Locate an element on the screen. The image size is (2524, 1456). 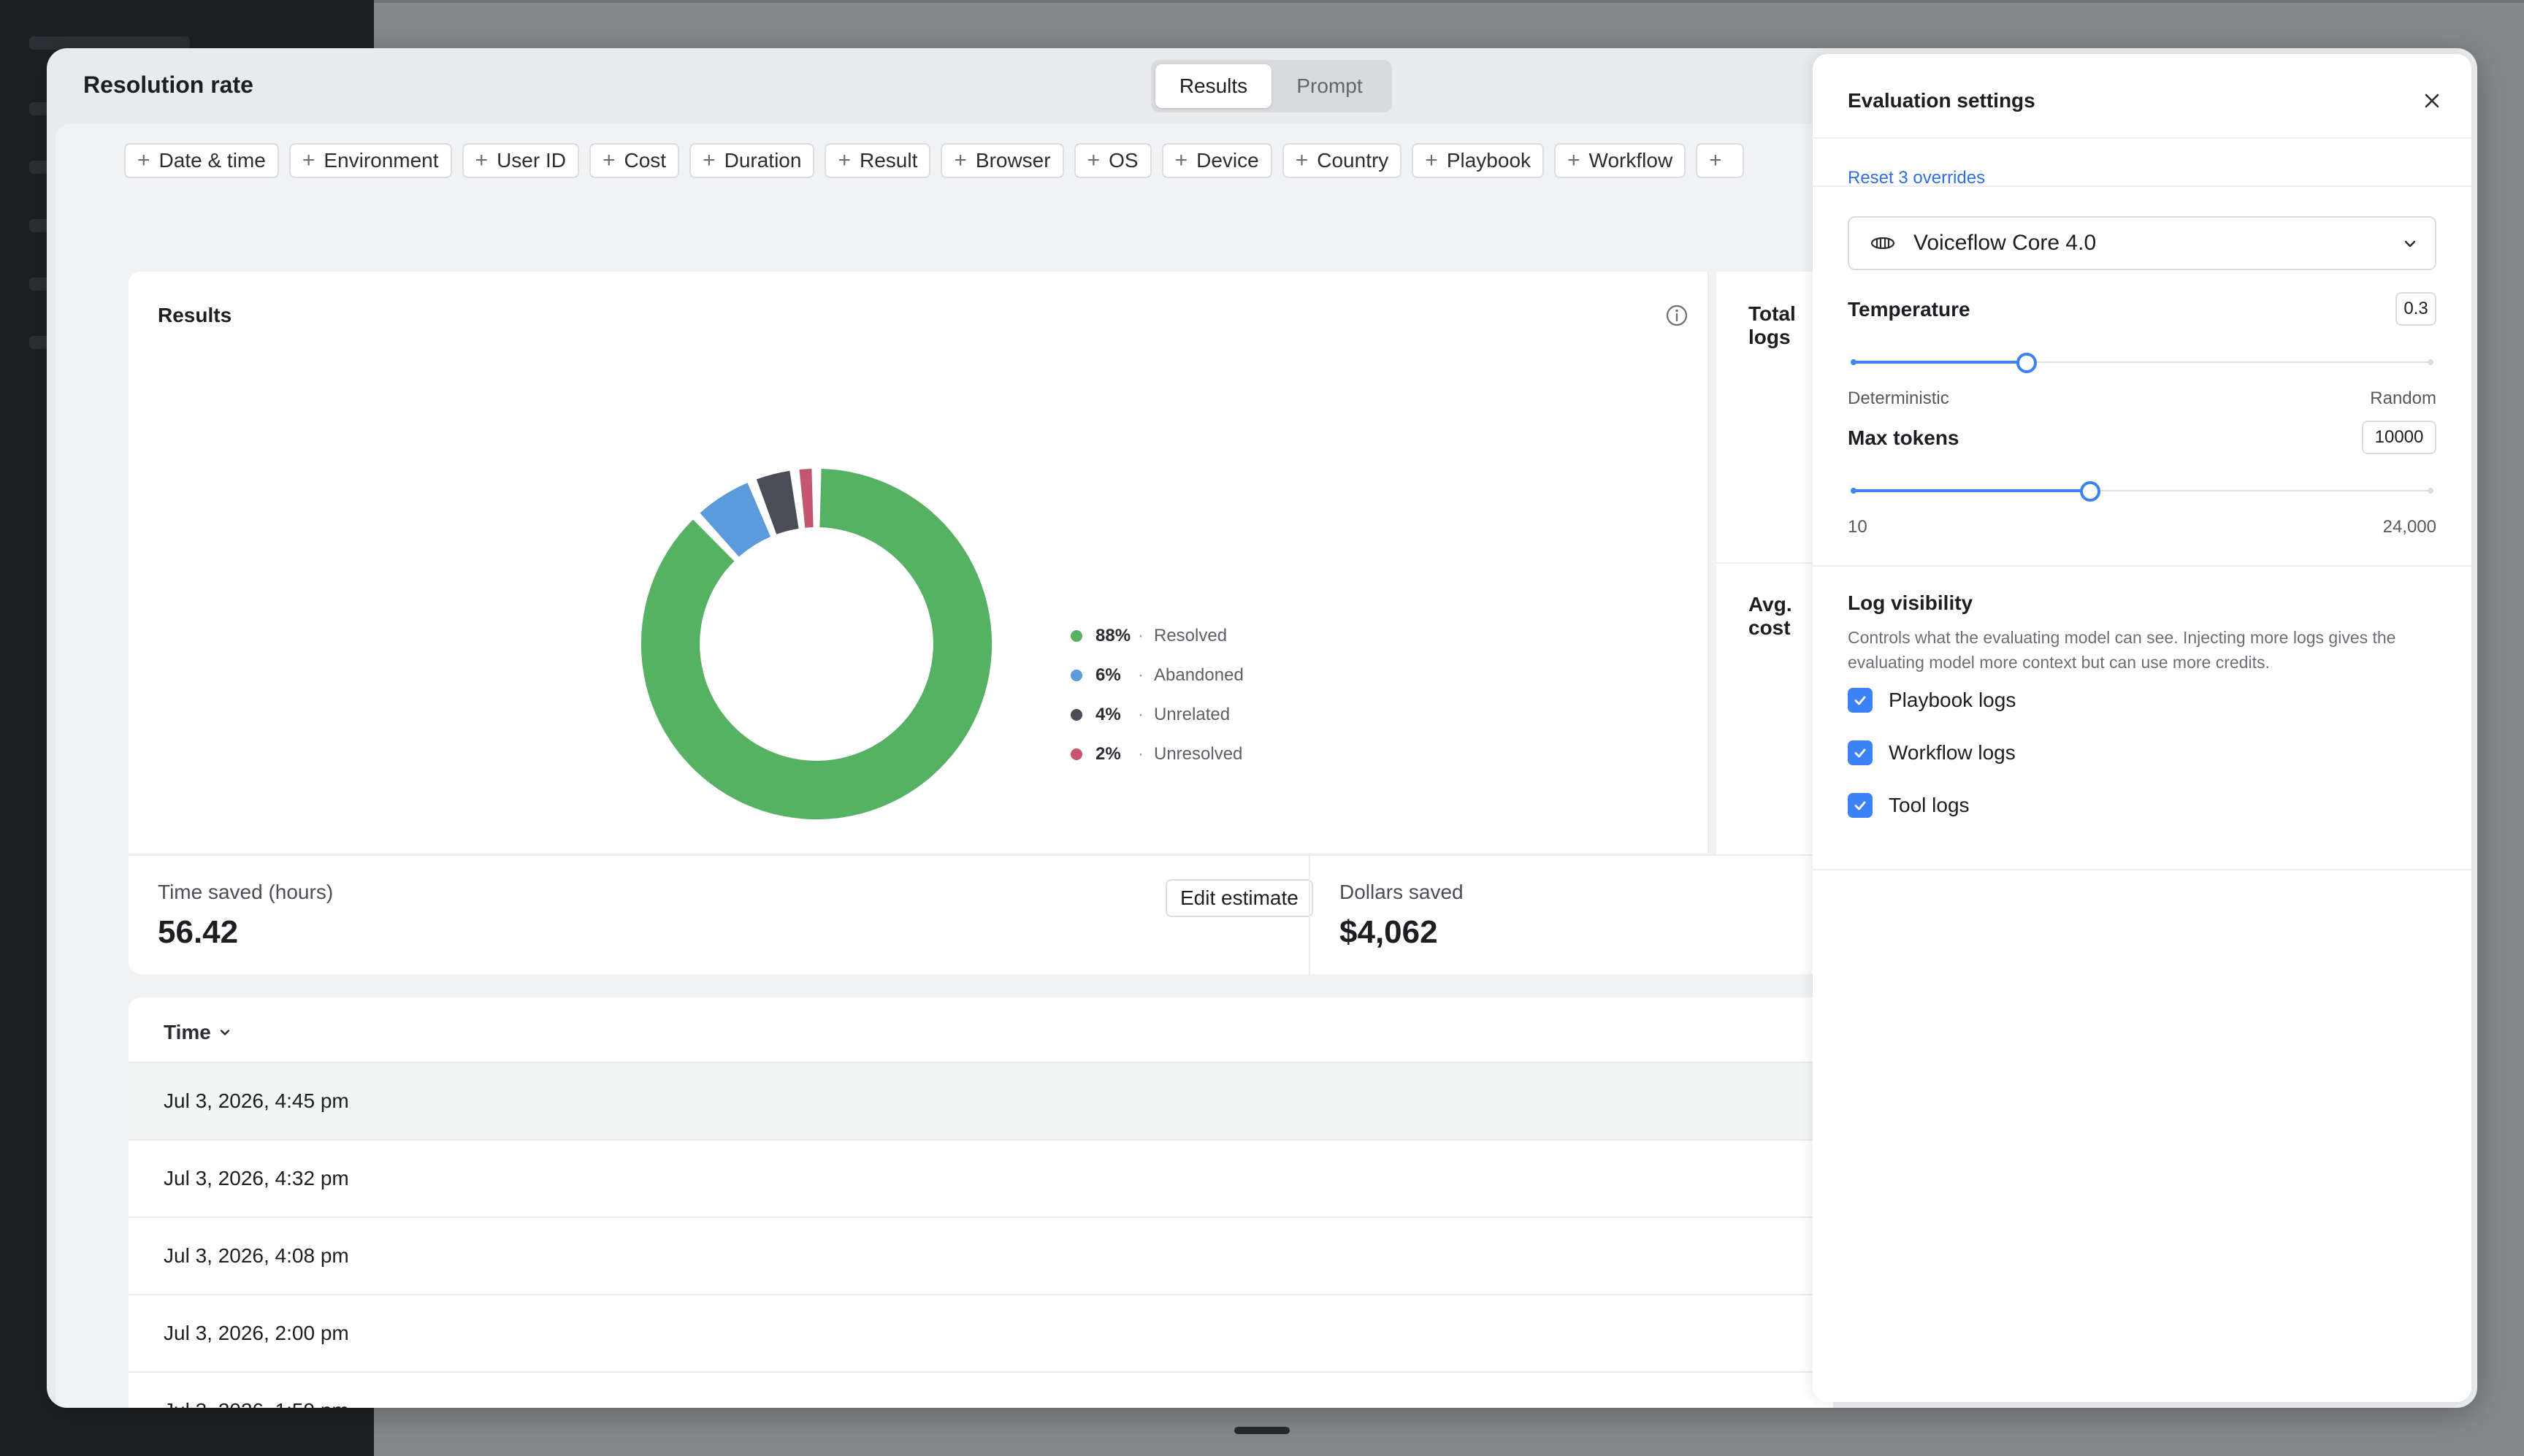
results-title: Results is located at coordinates (195, 315).